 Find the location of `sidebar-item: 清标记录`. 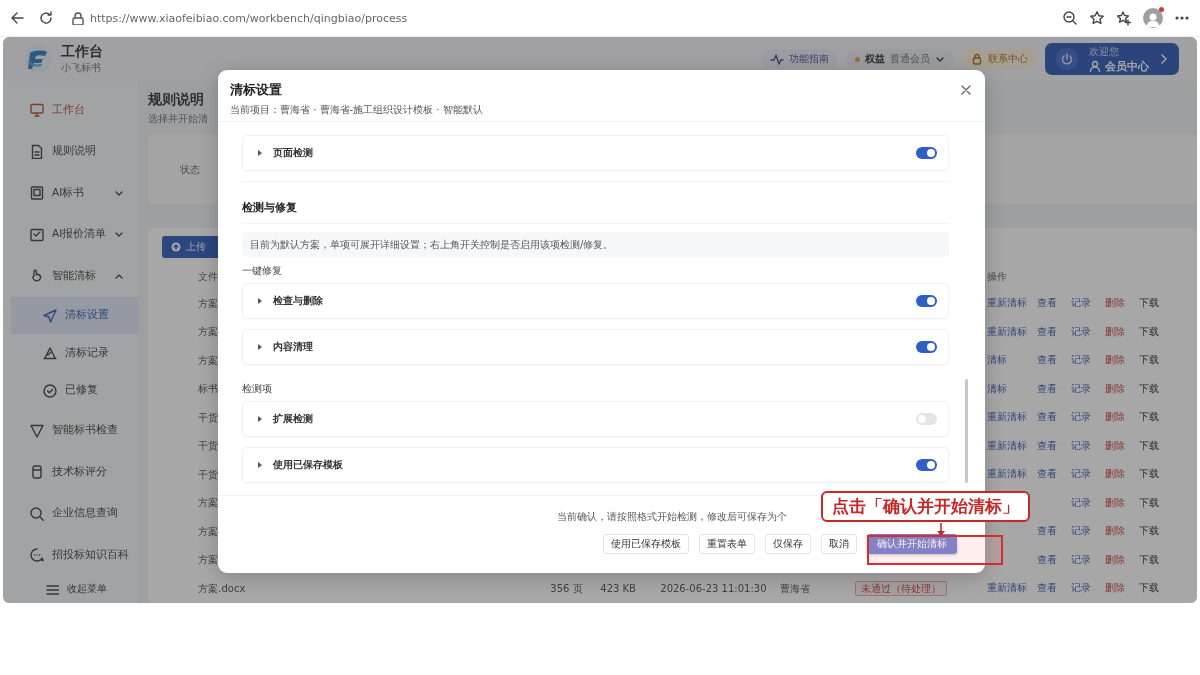

sidebar-item: 清标记录 is located at coordinates (75, 353).